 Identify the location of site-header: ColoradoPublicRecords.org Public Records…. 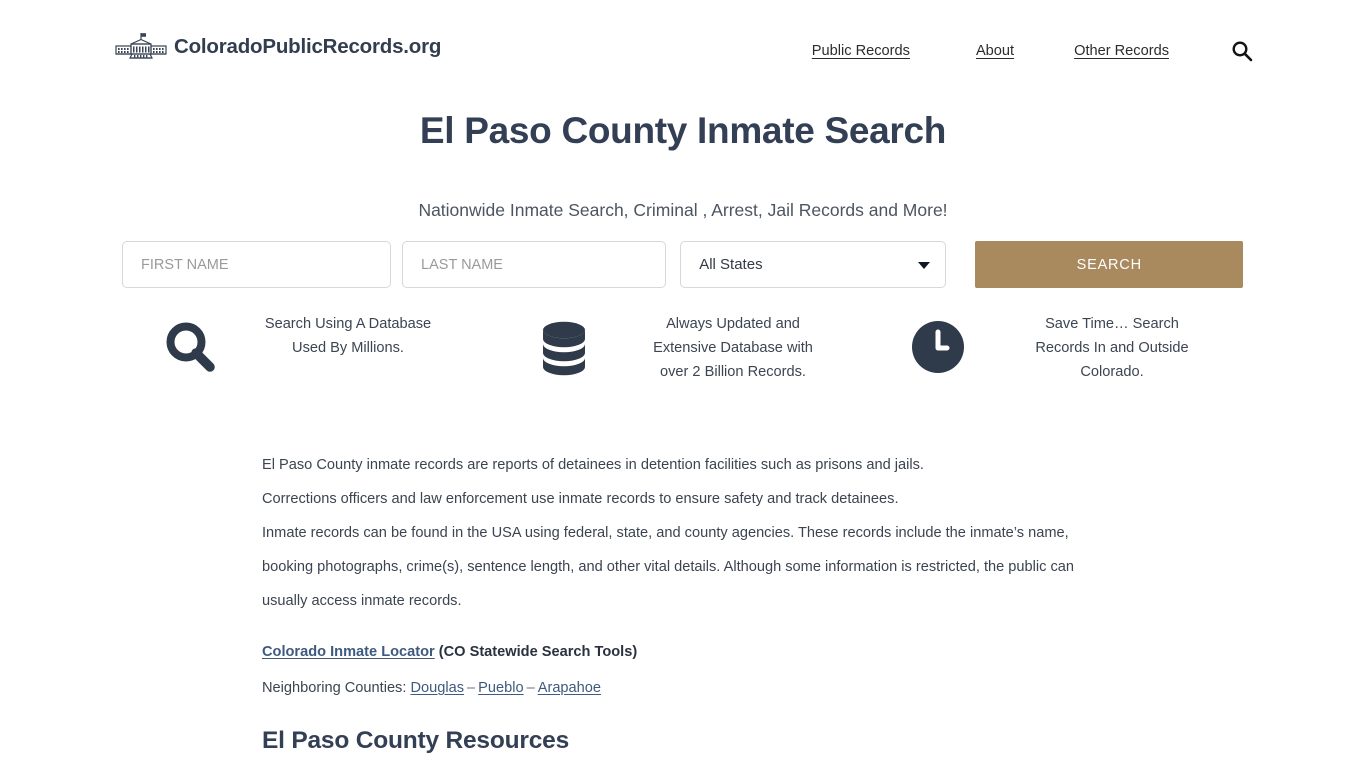
(683, 50).